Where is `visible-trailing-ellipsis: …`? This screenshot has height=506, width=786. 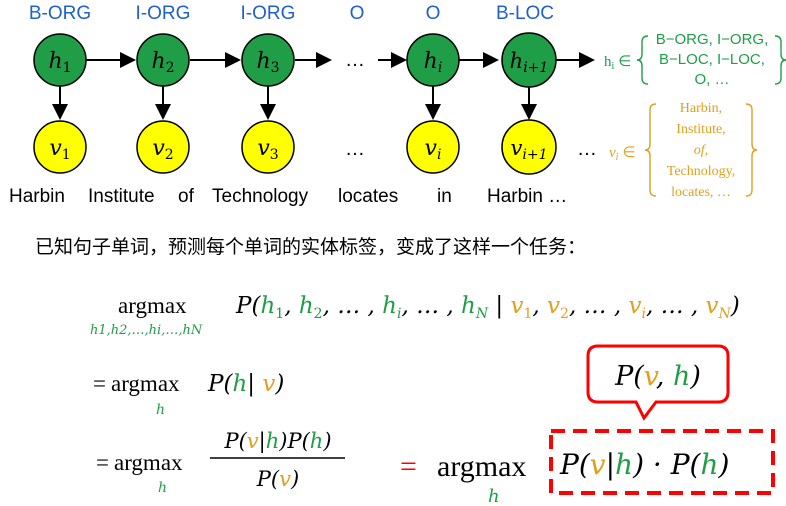
visible-trailing-ellipsis: … is located at coordinates (587, 149).